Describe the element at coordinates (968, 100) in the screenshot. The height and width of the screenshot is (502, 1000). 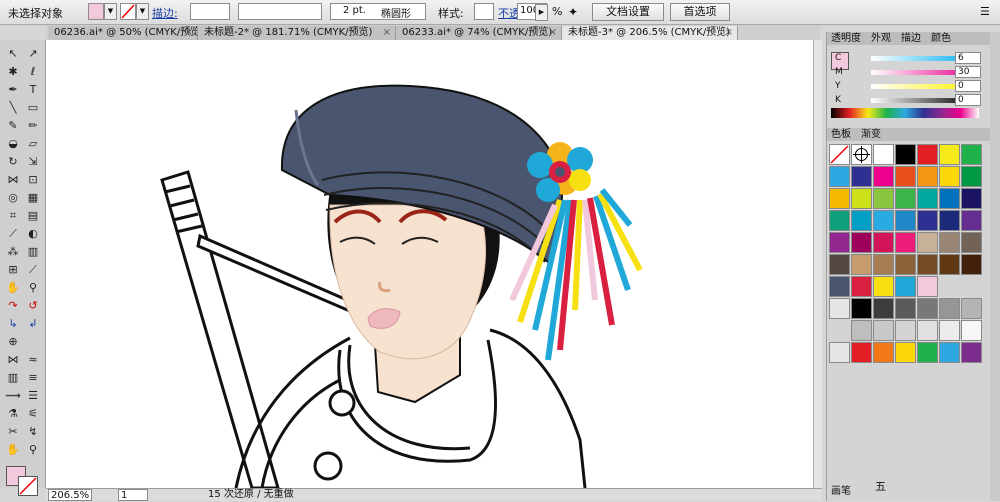
I see `black-value: 0` at that location.